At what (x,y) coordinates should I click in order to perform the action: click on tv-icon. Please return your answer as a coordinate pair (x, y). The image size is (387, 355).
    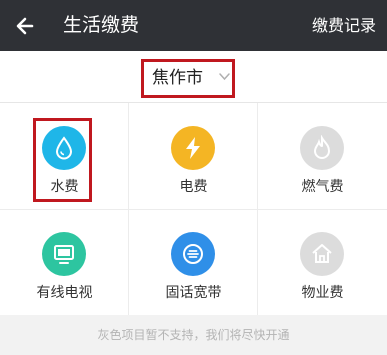
    Looking at the image, I should click on (64, 254).